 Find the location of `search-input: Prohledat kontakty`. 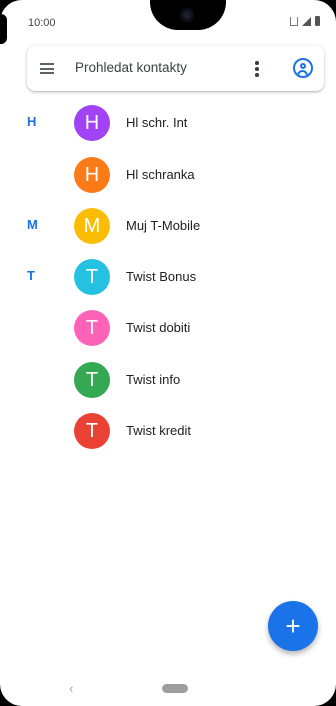

search-input: Prohledat kontakty is located at coordinates (131, 67).